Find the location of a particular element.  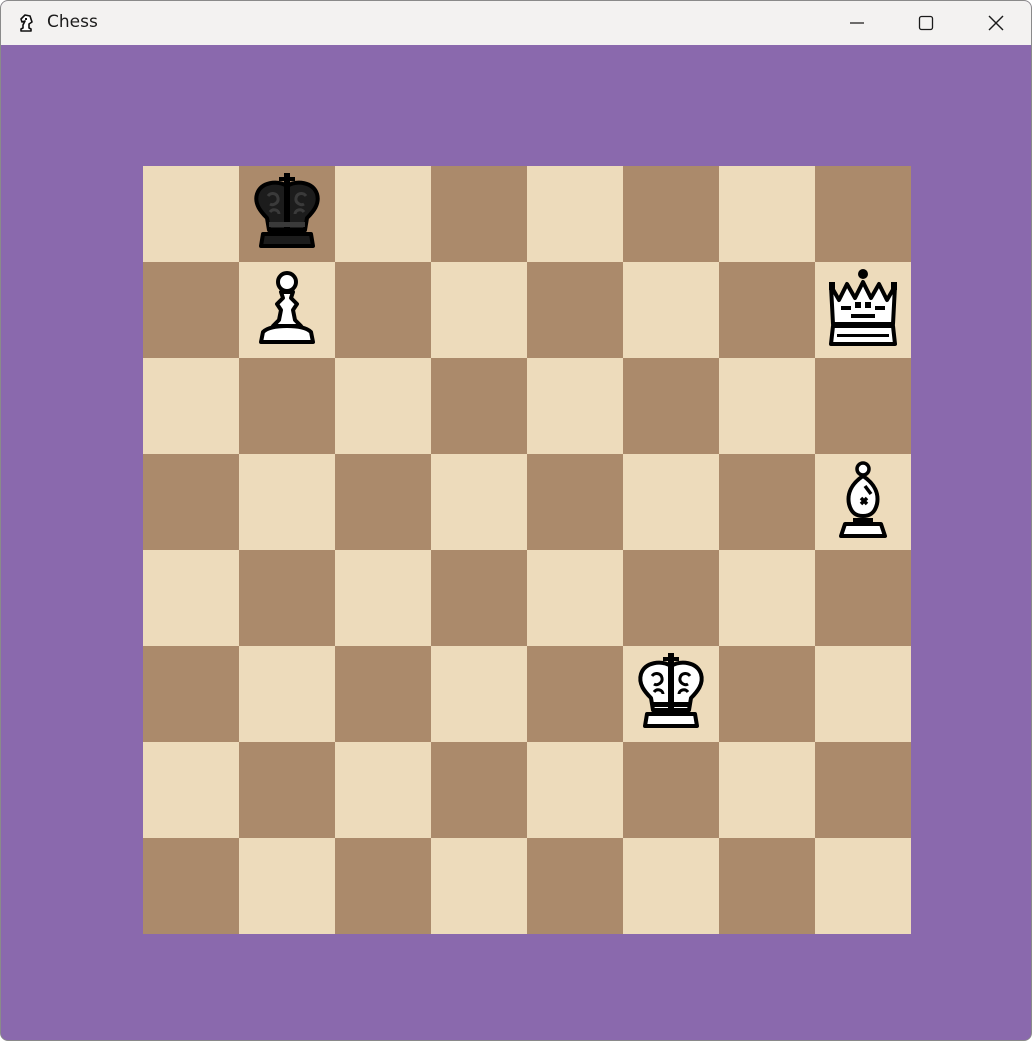

square-h5 is located at coordinates (863, 502).